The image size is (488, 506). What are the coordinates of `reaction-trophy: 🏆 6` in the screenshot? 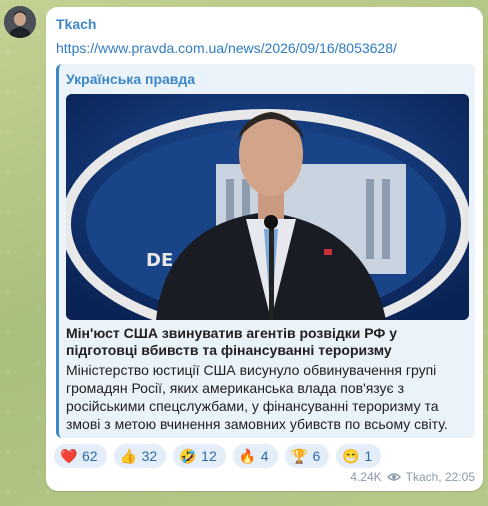 It's located at (307, 456).